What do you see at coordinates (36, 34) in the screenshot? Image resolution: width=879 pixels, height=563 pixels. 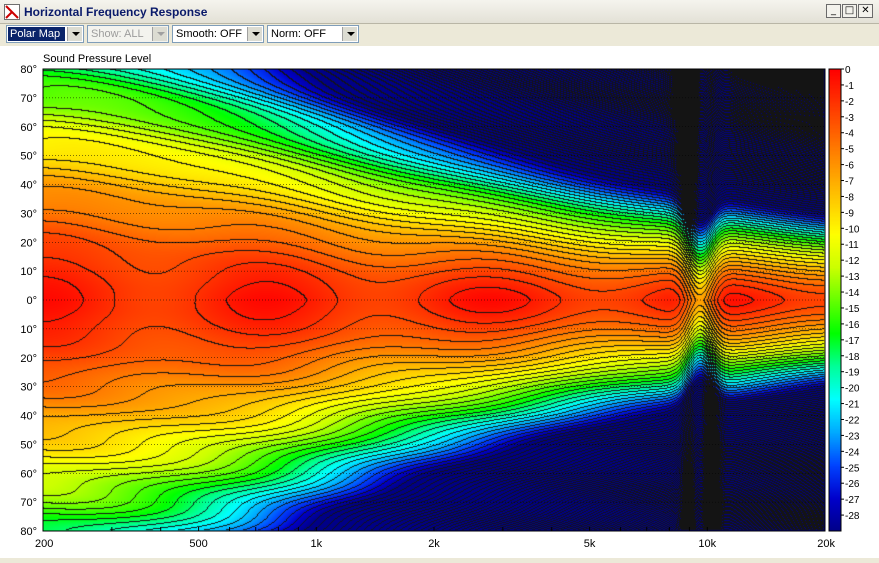 I see `view-mode-value: Polar Map` at bounding box center [36, 34].